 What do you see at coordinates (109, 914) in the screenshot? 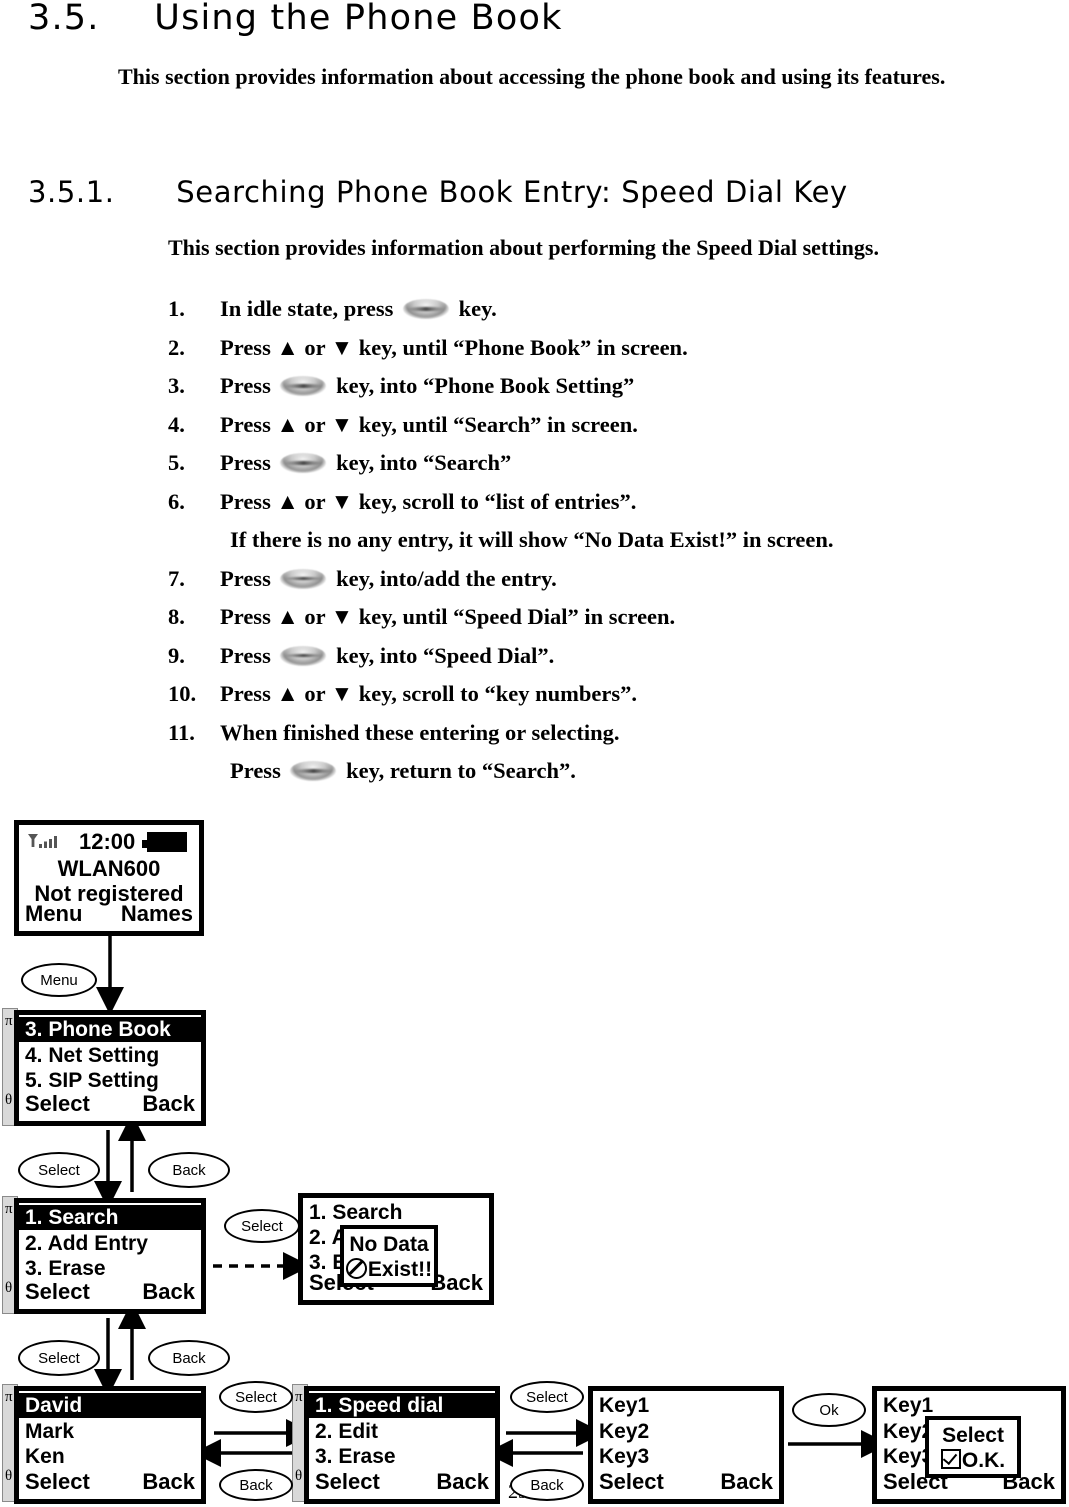
I see `softkey-bar: Menu Names` at bounding box center [109, 914].